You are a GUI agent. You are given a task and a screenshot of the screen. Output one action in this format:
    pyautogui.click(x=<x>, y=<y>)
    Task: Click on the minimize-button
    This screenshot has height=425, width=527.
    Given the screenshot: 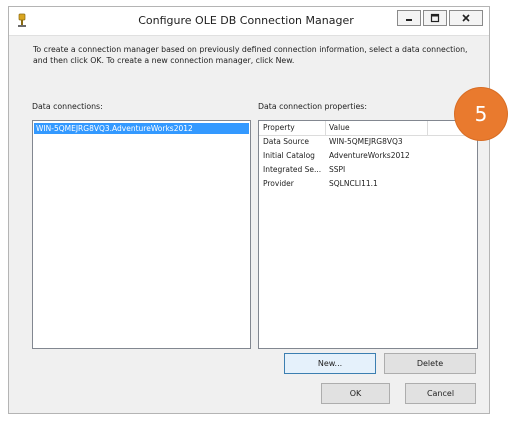 What is the action you would take?
    pyautogui.click(x=409, y=18)
    